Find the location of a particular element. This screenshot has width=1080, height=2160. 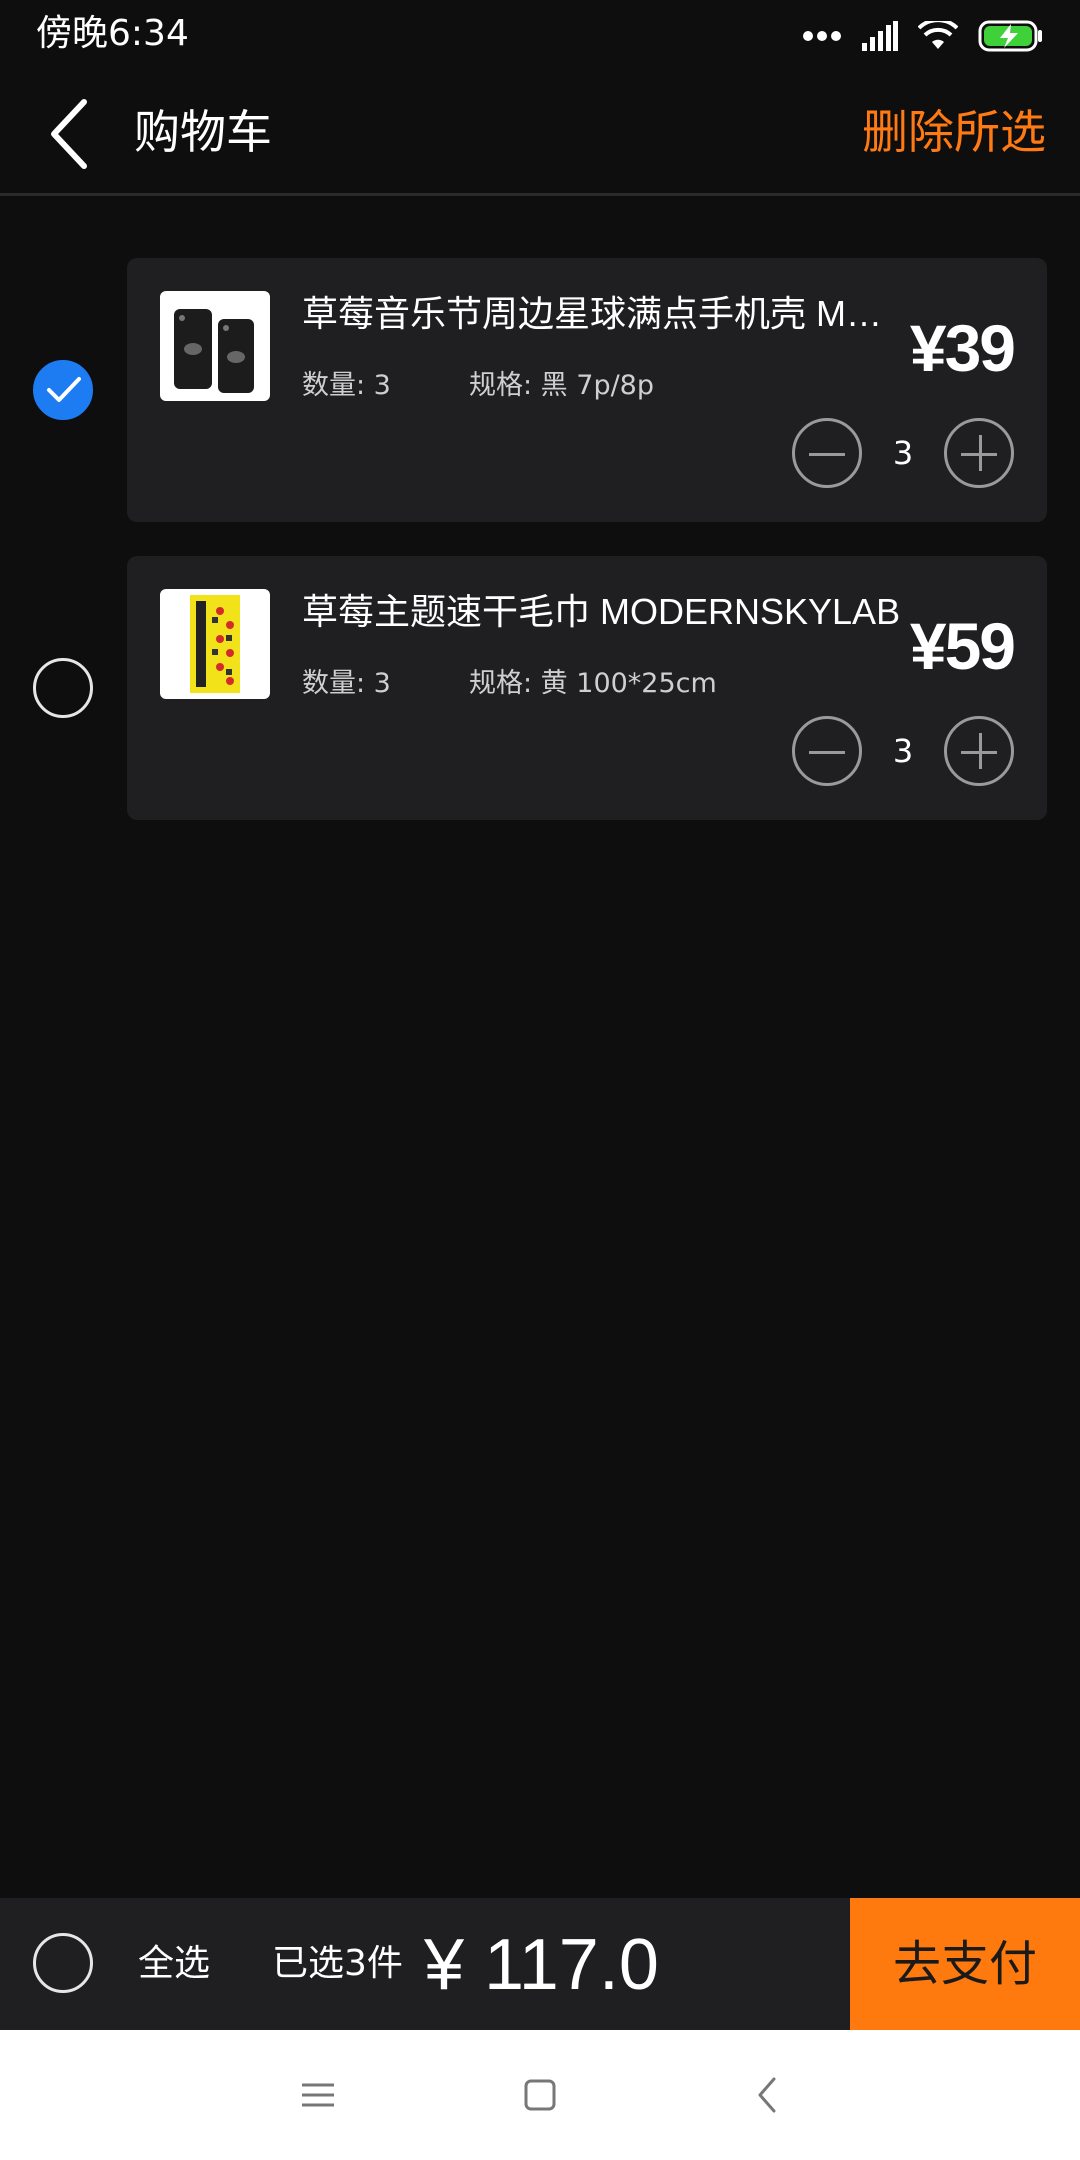

item-title: 草莓主题速干毛巾 MODERNSKYLAB is located at coordinates (601, 611).